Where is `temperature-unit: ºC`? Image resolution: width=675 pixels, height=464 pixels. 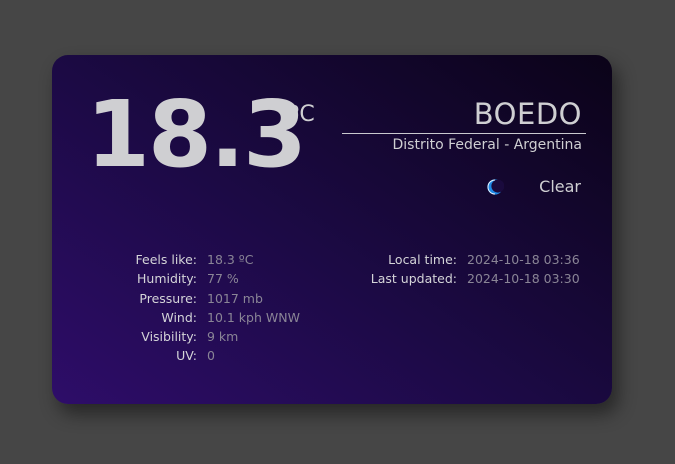
temperature-unit: ºC is located at coordinates (302, 114).